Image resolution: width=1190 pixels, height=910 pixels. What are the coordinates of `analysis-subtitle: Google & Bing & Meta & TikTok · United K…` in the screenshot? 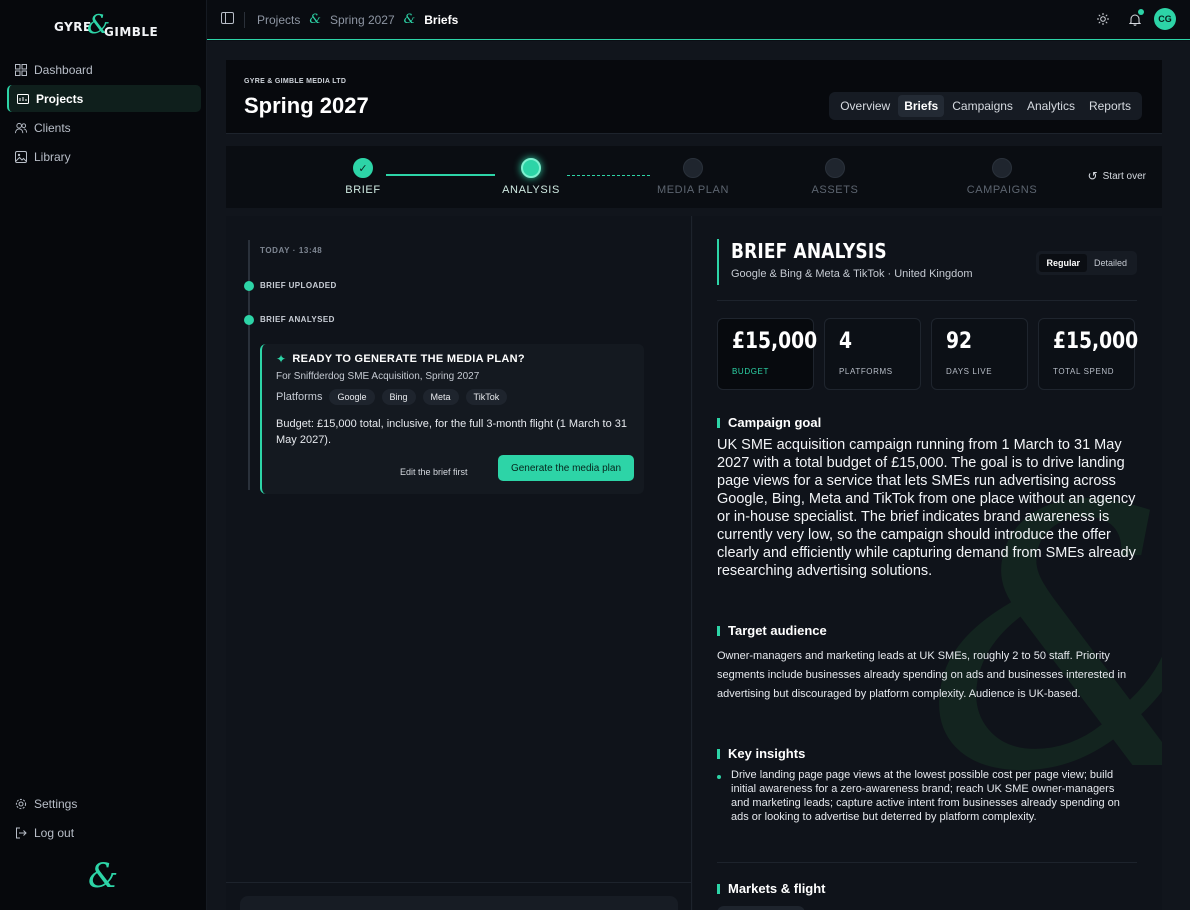 It's located at (852, 274).